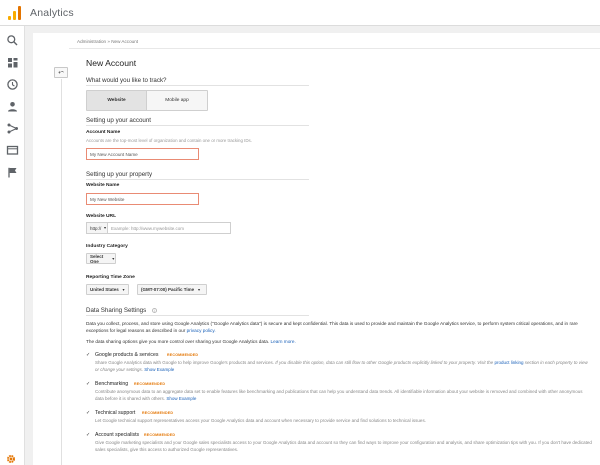 This screenshot has height=465, width=600. Describe the element at coordinates (103, 132) in the screenshot. I see `account-name-label: Account Name` at that location.